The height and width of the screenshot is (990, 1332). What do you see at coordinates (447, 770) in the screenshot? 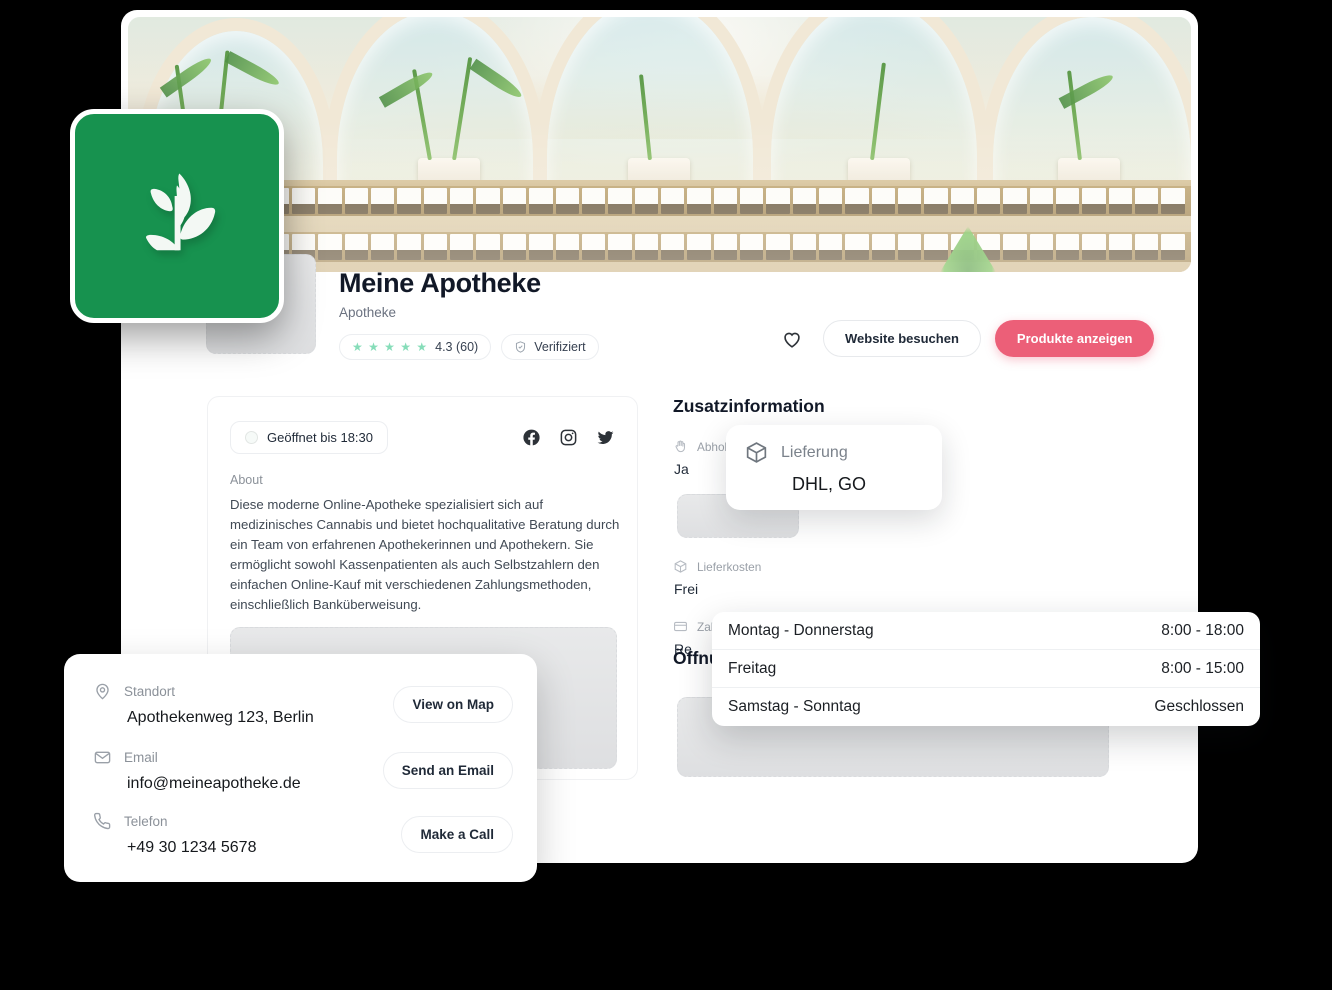
I see `send-email-button: Send an Email` at bounding box center [447, 770].